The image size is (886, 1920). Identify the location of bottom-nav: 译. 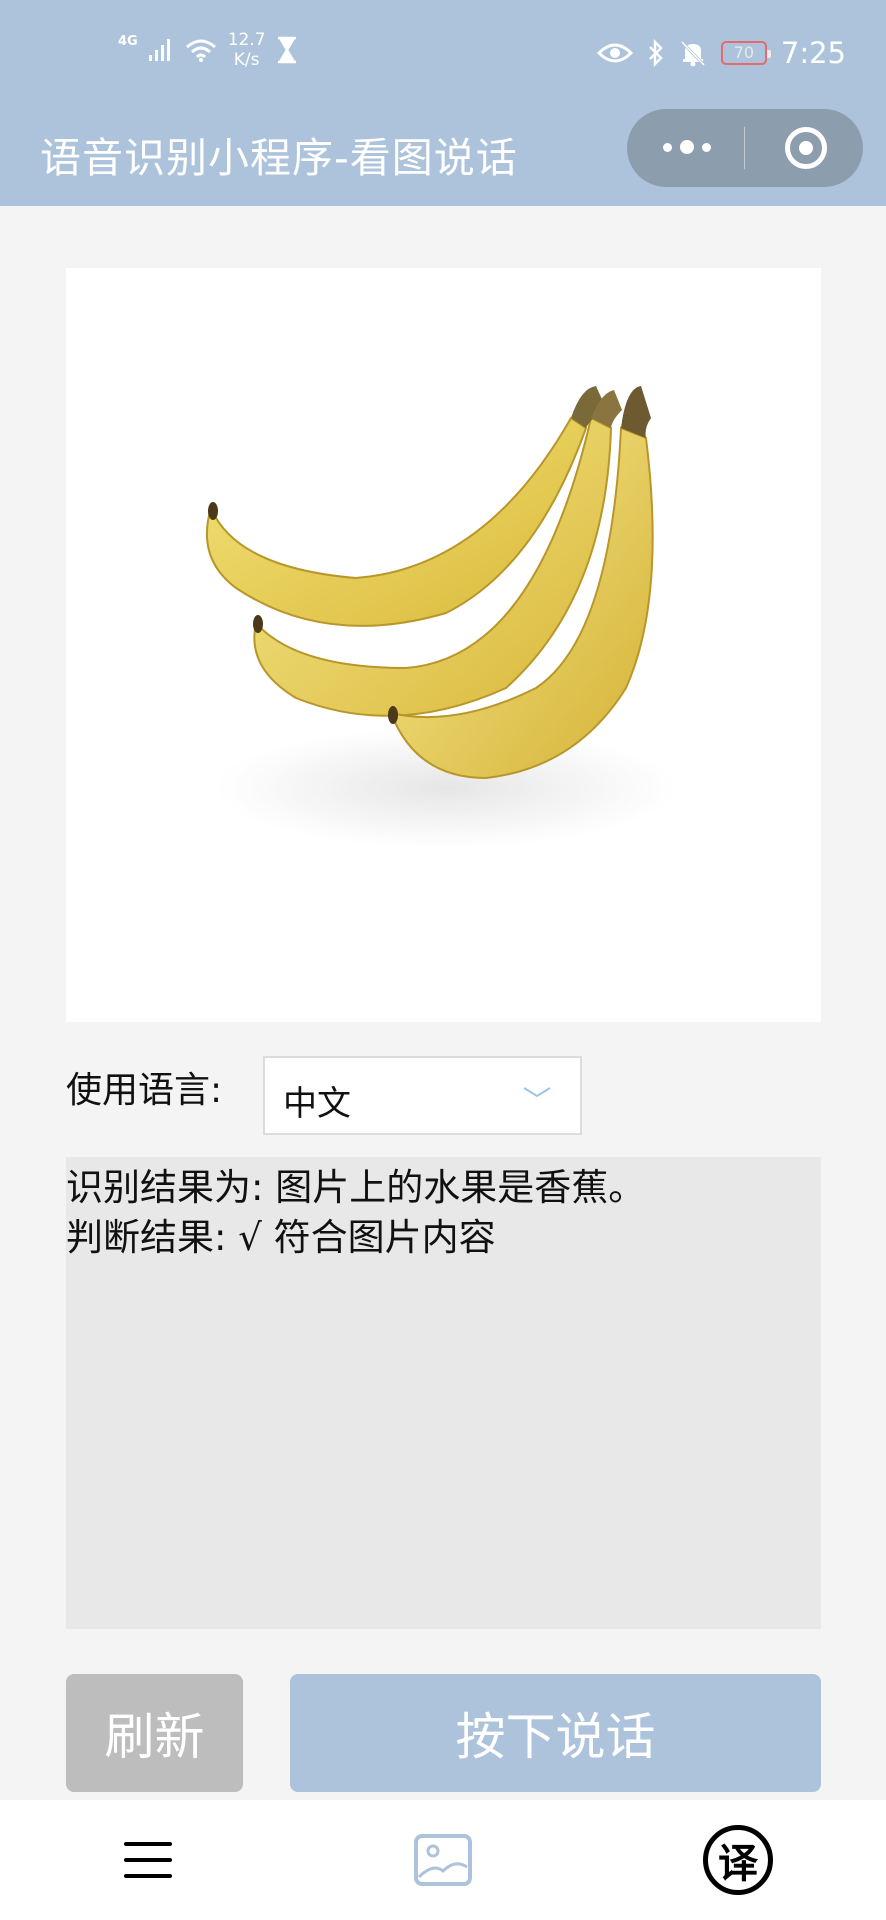
(443, 1860).